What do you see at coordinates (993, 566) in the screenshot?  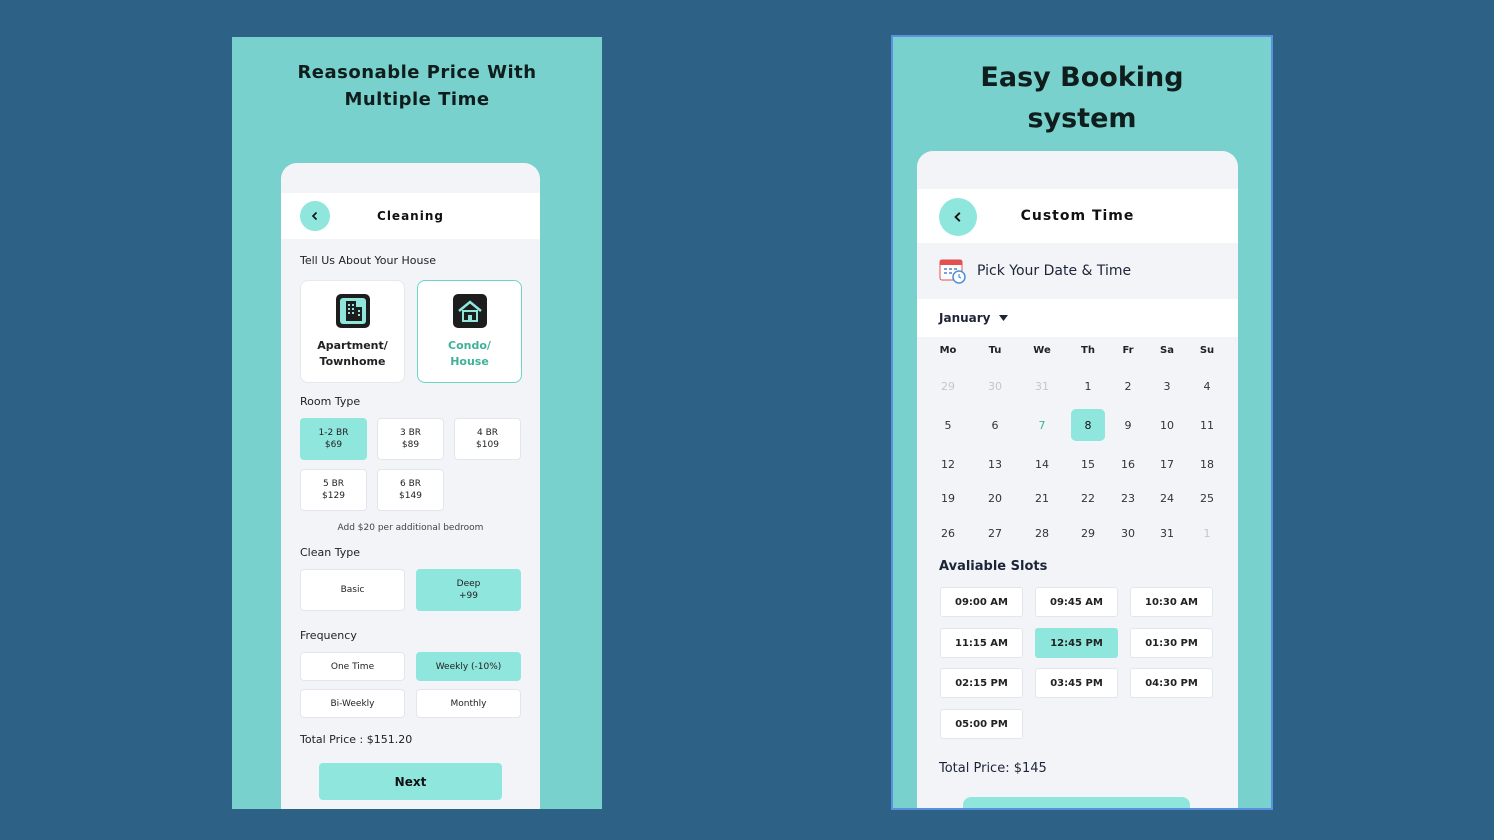 I see `slots-section-label: Avaliable Slots` at bounding box center [993, 566].